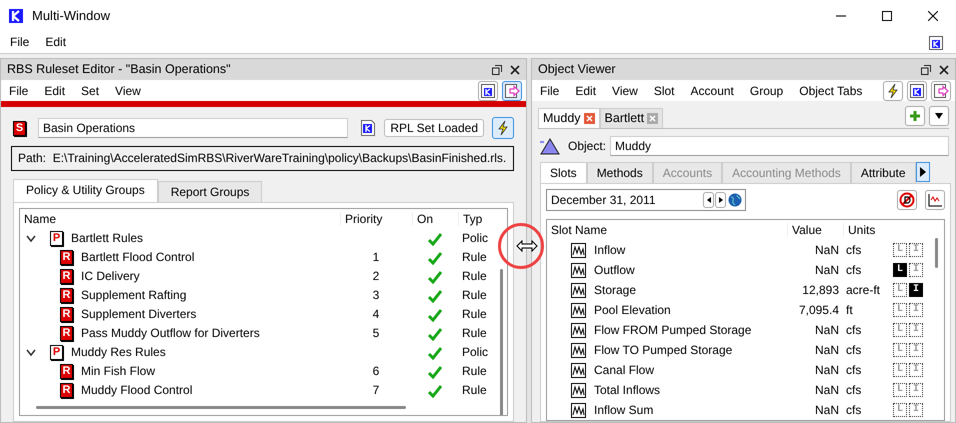 The image size is (956, 423). What do you see at coordinates (137, 257) in the screenshot?
I see `tree-item: Bartlett Flood Control` at bounding box center [137, 257].